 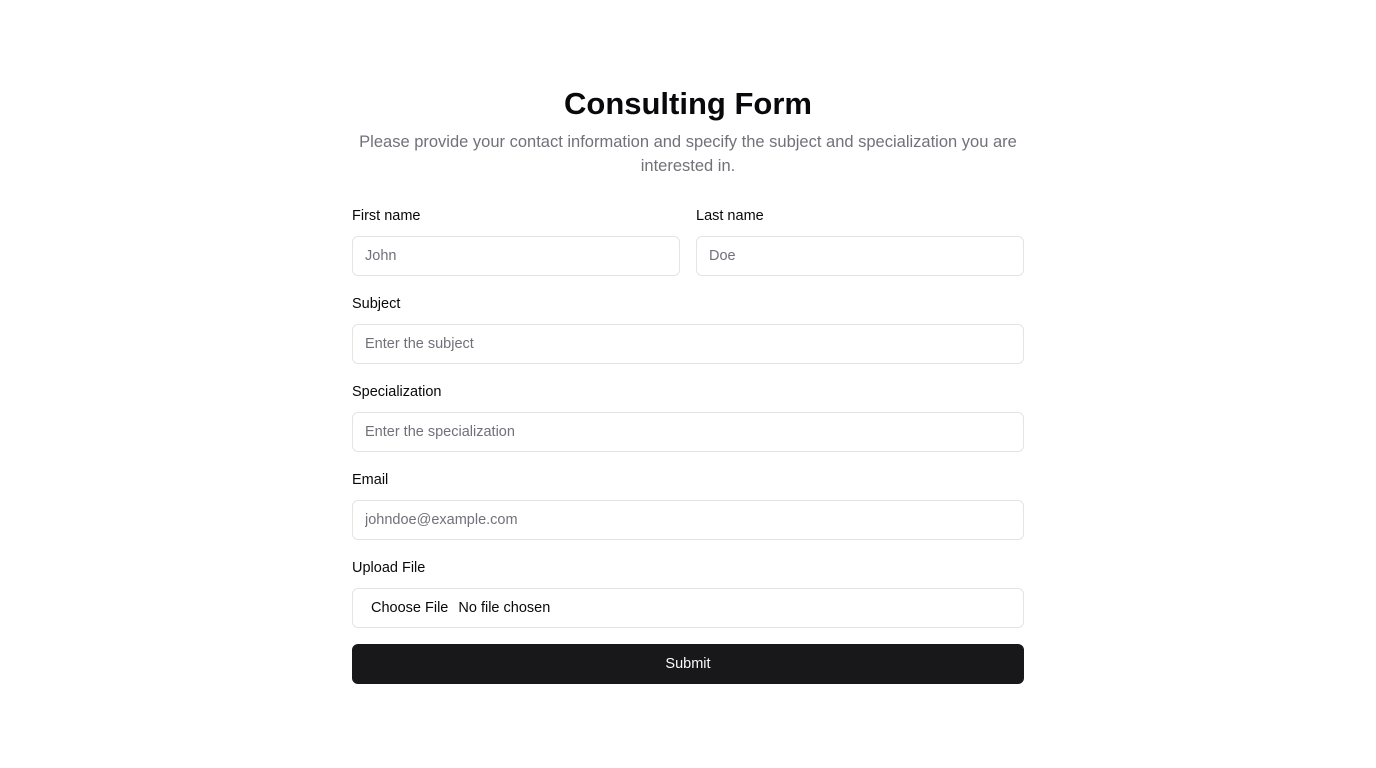 I want to click on subject-input, so click(x=688, y=344).